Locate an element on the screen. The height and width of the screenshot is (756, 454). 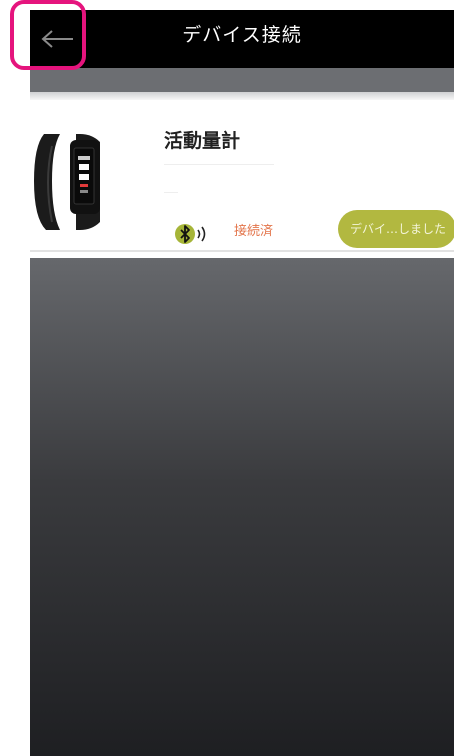
sub-header-bar is located at coordinates (242, 80).